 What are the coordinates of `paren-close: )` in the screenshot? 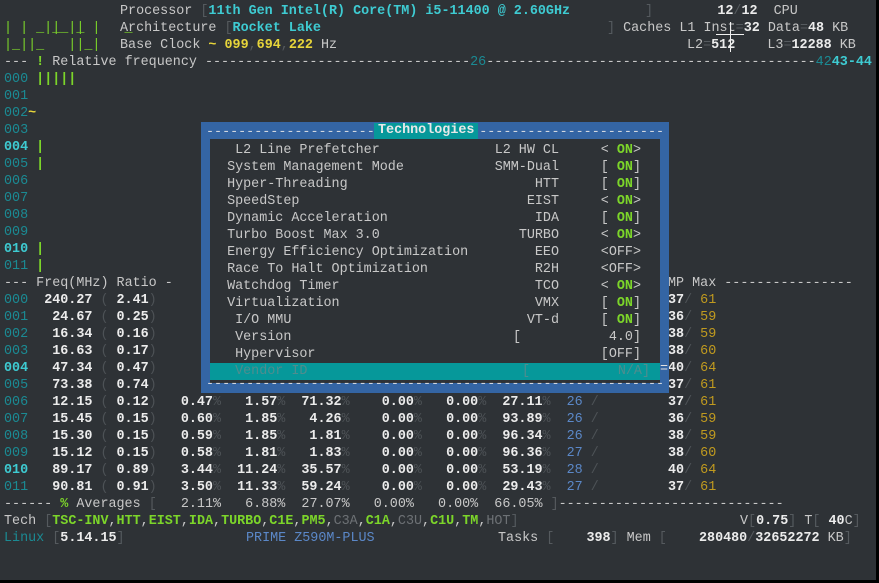 It's located at (152, 419).